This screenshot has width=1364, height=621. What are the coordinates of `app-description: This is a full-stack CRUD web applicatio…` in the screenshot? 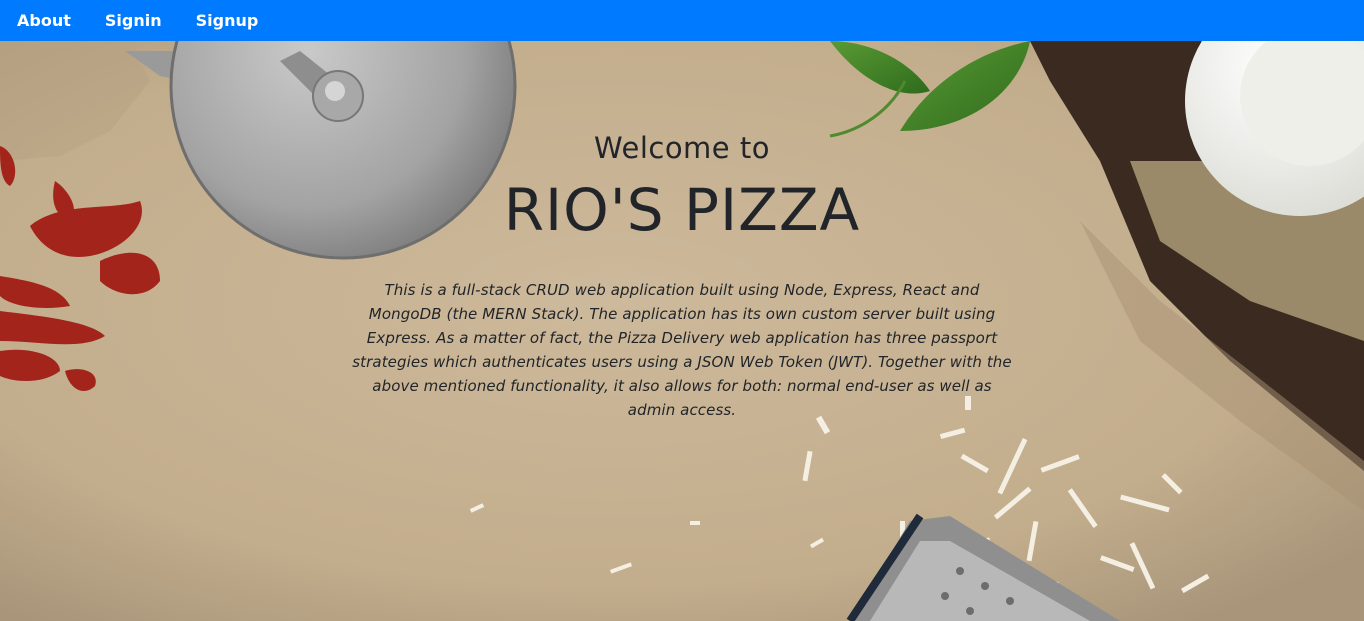 It's located at (682, 350).